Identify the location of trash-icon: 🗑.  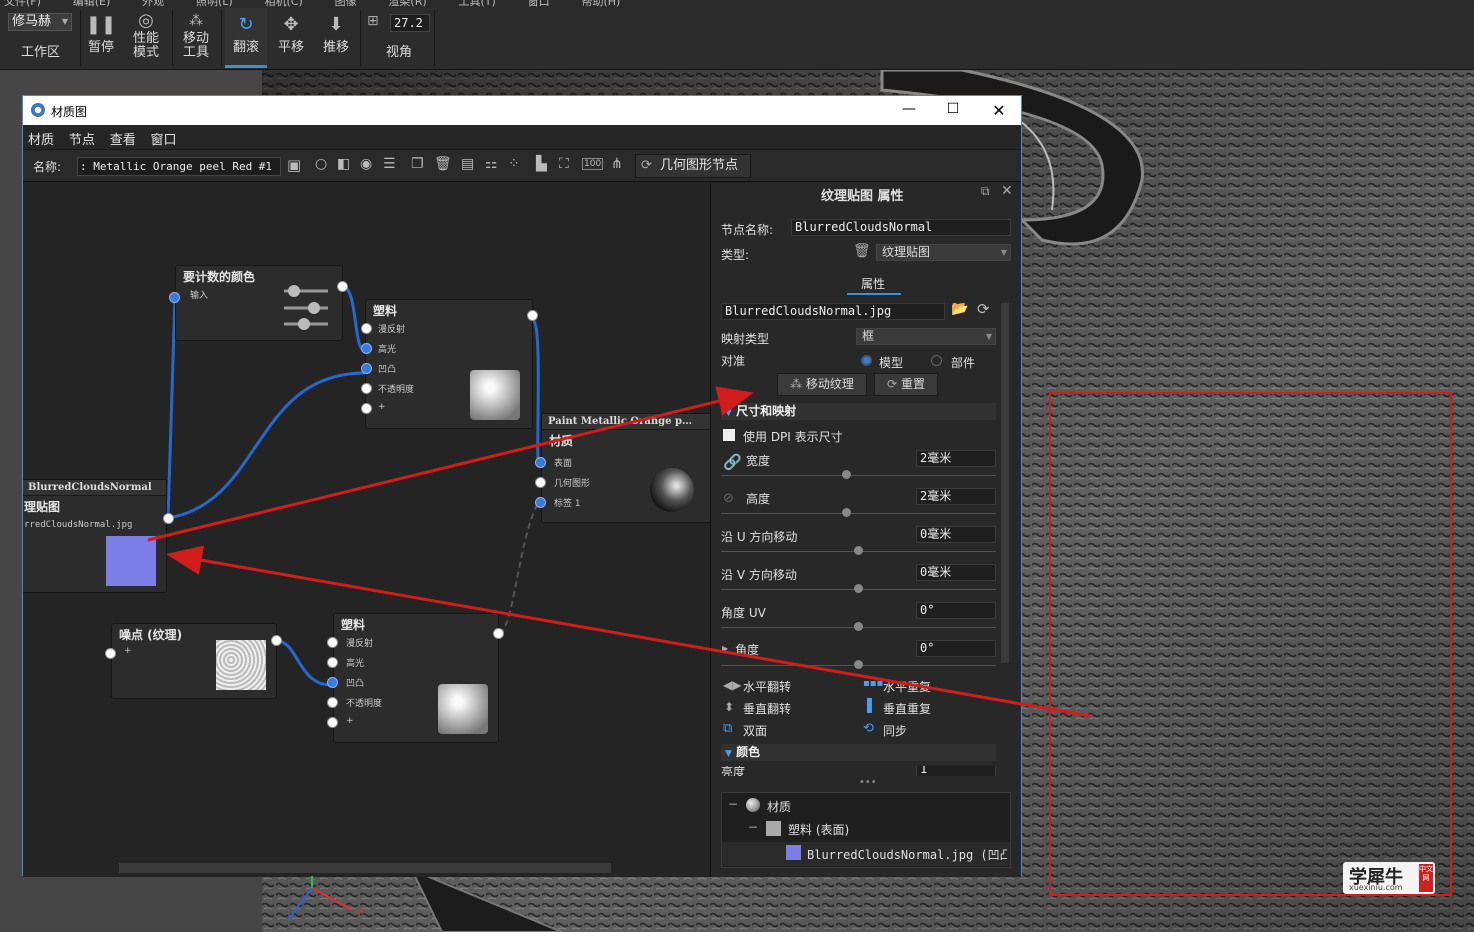
(862, 251).